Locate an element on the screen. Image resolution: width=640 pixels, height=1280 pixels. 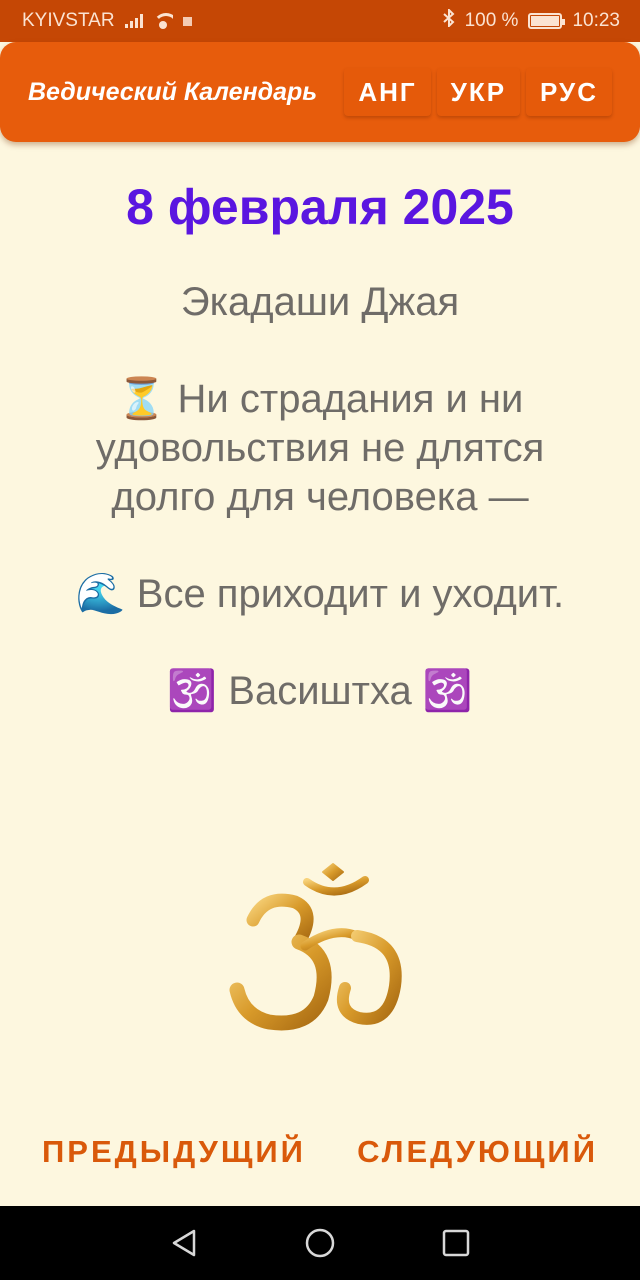
battery-percent: 100 % is located at coordinates (491, 20).